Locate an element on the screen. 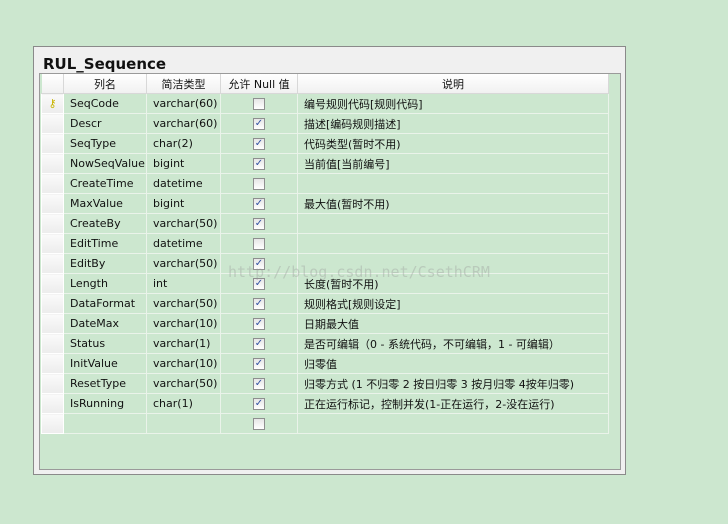 The height and width of the screenshot is (524, 728). column-name-cell is located at coordinates (105, 423).